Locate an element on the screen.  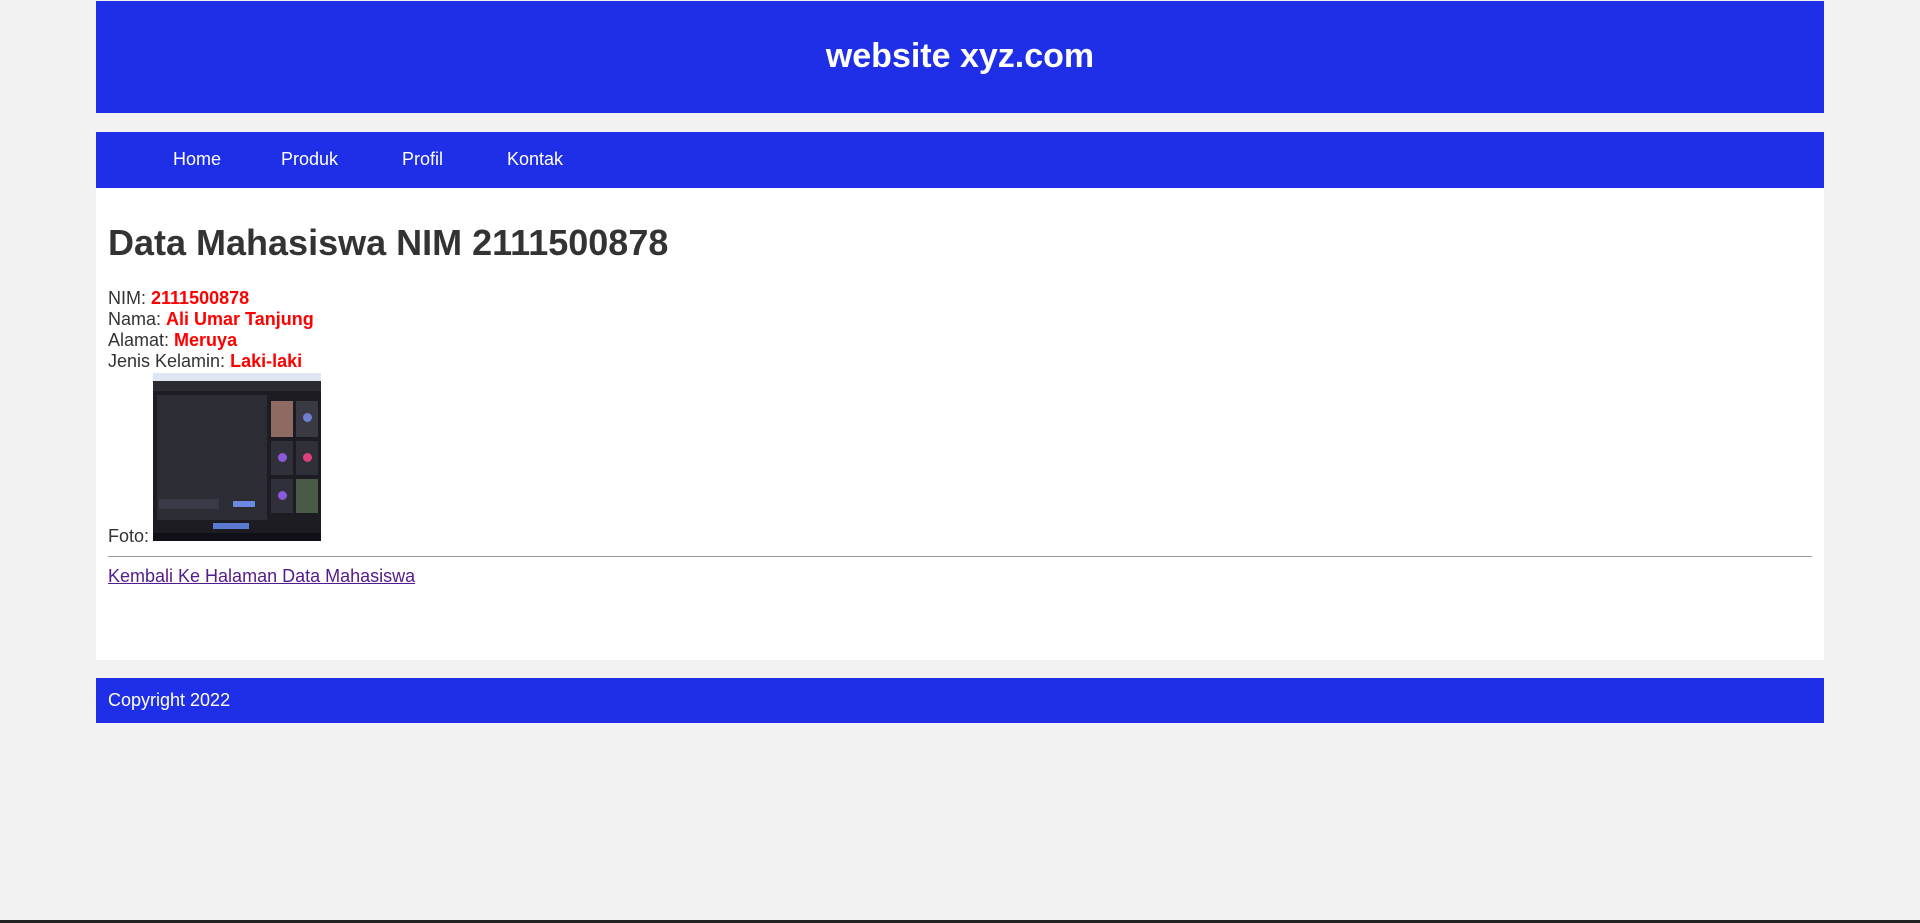
nama-row: Nama: Ali Umar Tanjung is located at coordinates (211, 319).